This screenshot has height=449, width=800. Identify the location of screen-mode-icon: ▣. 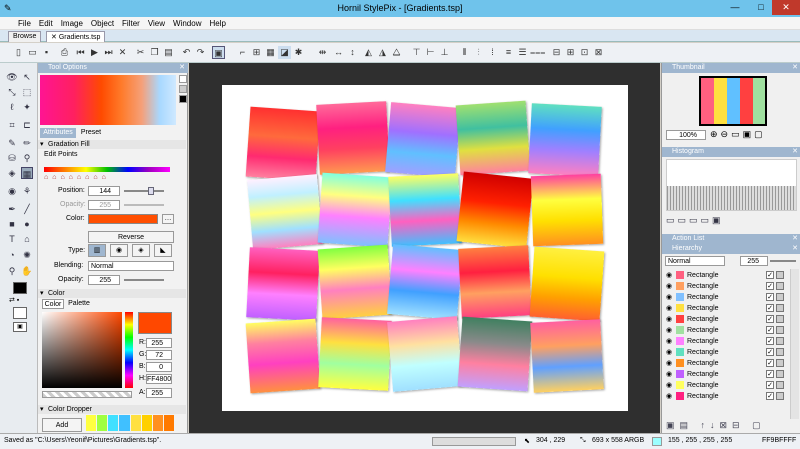
(20, 327).